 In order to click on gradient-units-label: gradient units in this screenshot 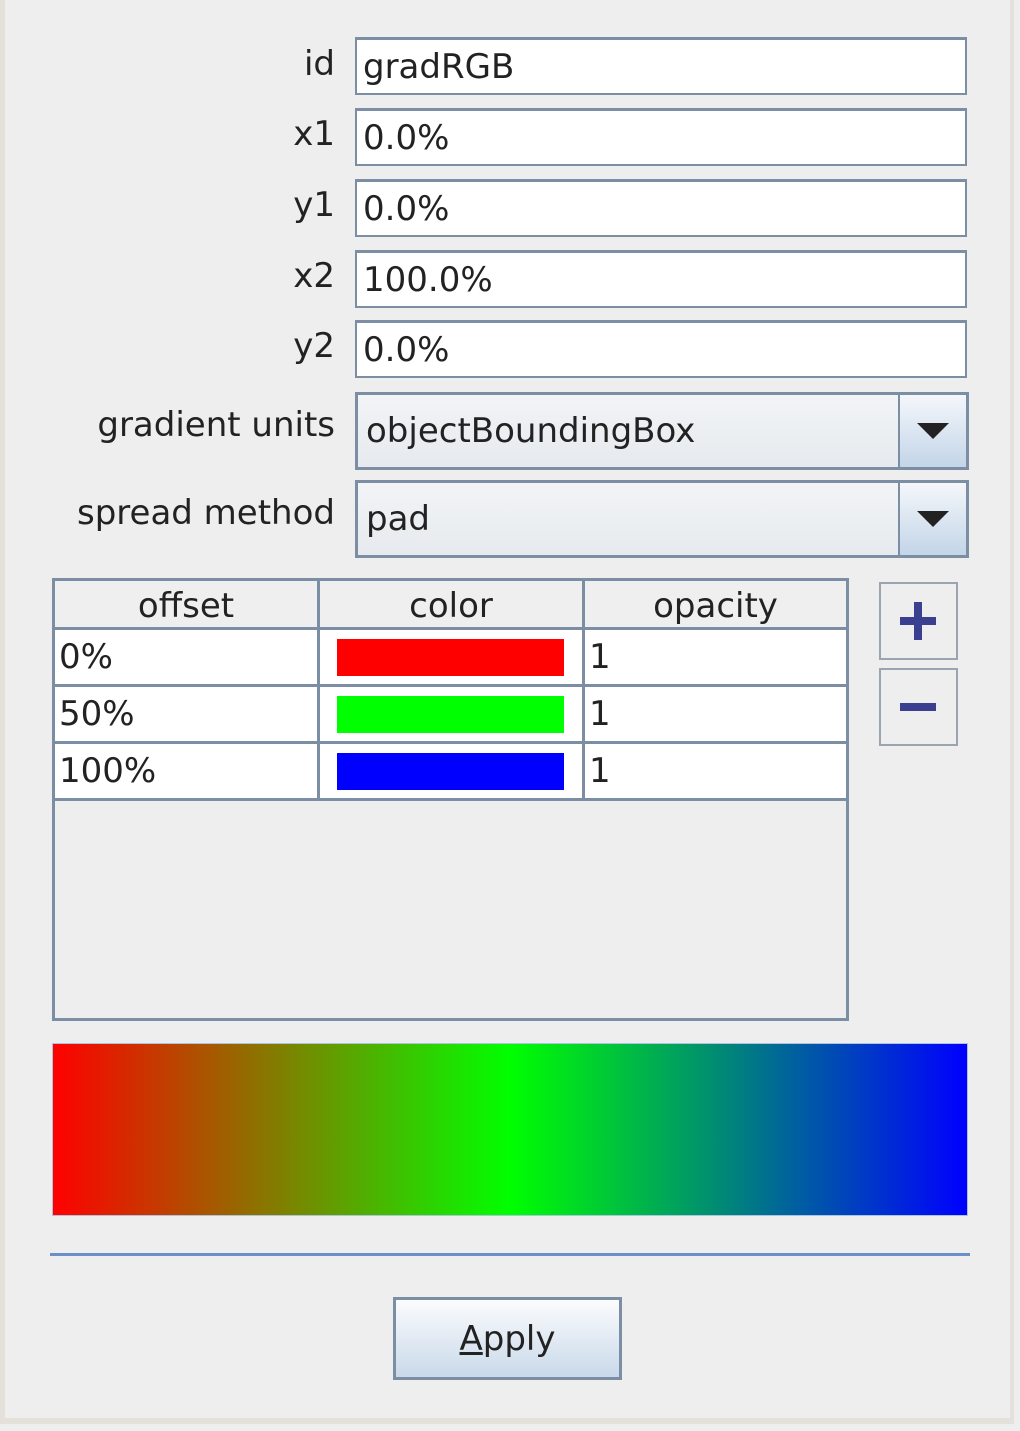, I will do `click(216, 425)`.